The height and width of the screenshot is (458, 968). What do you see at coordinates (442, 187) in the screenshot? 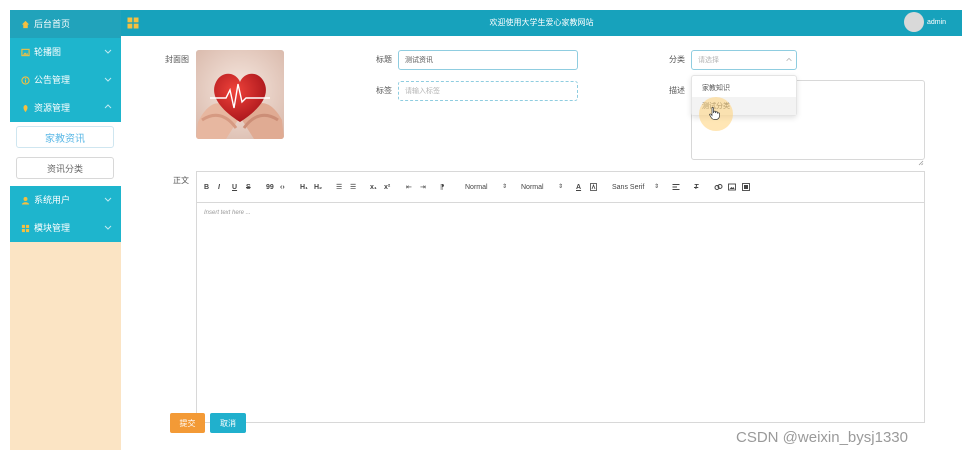
I see `direction-button: ⁋` at bounding box center [442, 187].